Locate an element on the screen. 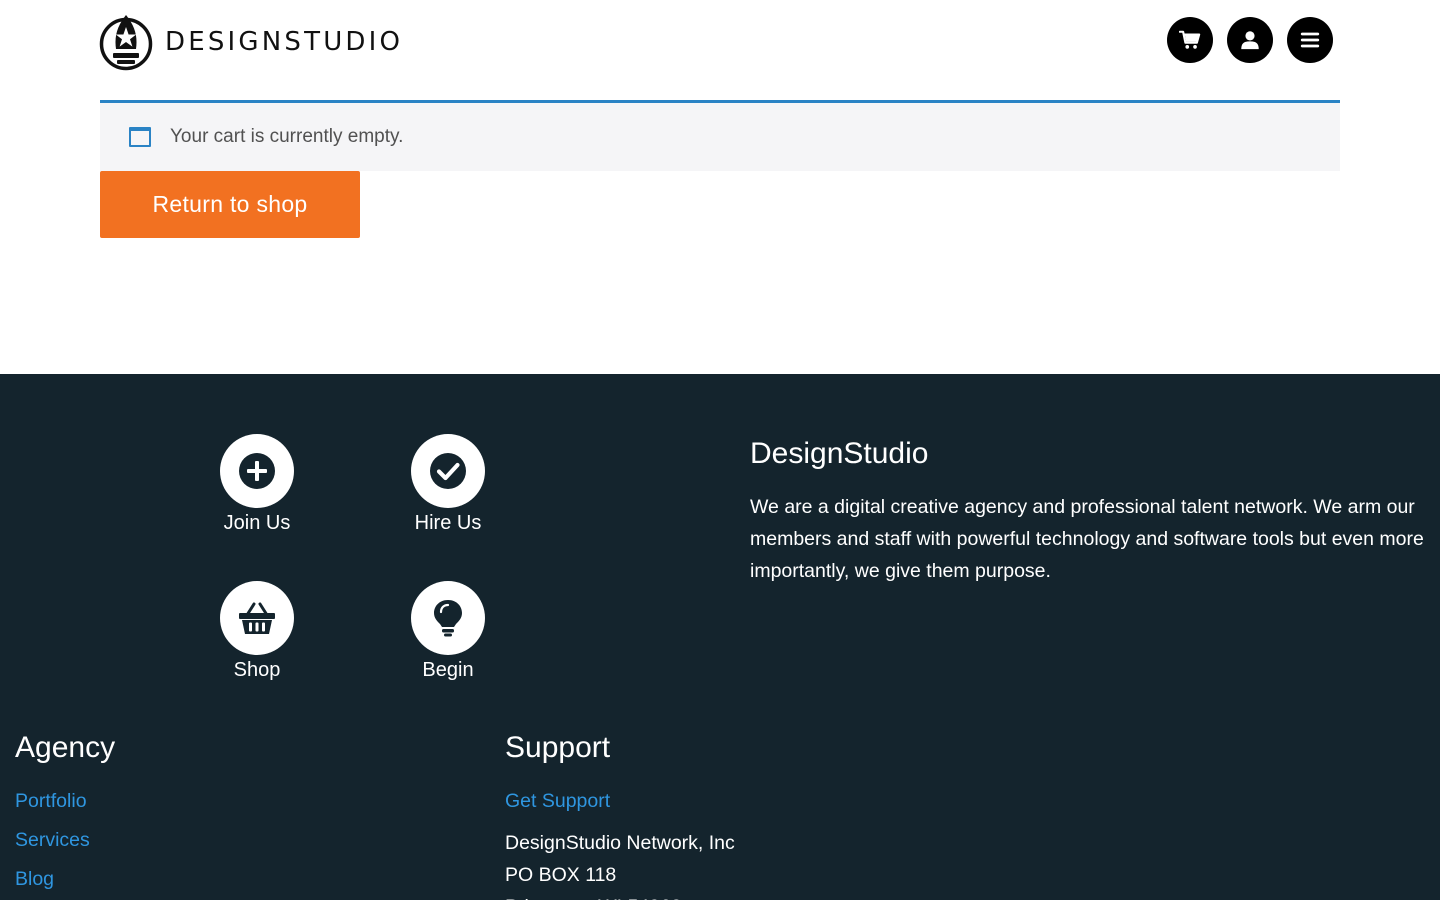 The image size is (1440, 900). menu-button is located at coordinates (1310, 40).